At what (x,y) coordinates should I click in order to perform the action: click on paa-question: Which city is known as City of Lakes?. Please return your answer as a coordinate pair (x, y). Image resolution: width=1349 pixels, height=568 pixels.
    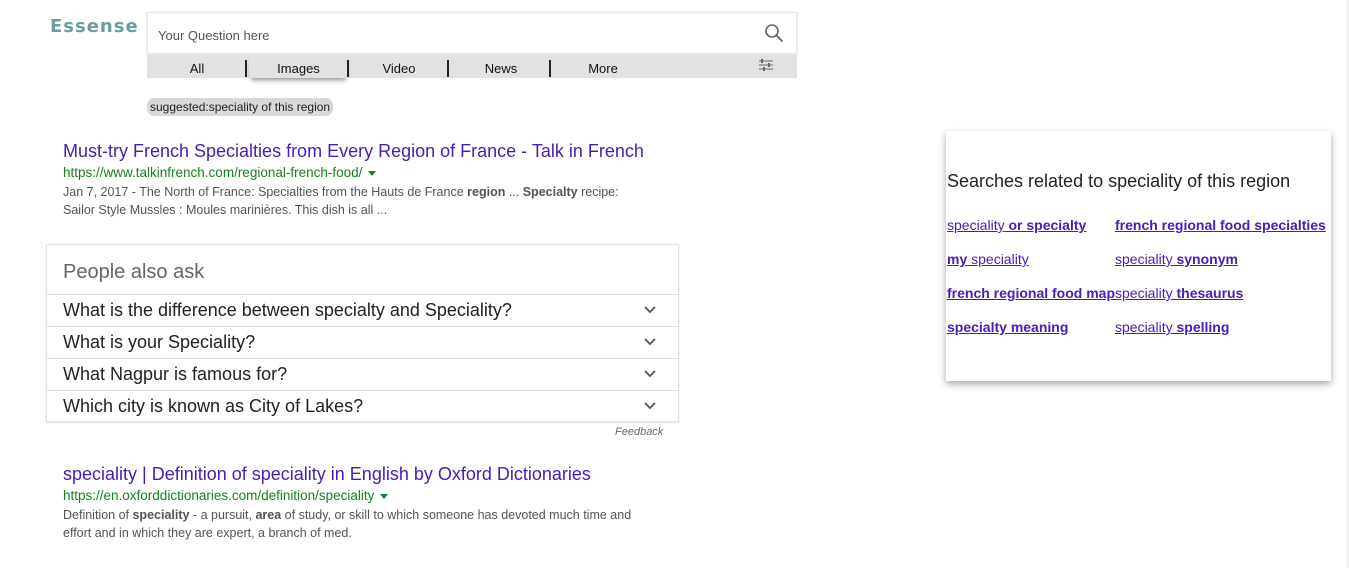
    Looking at the image, I should click on (362, 406).